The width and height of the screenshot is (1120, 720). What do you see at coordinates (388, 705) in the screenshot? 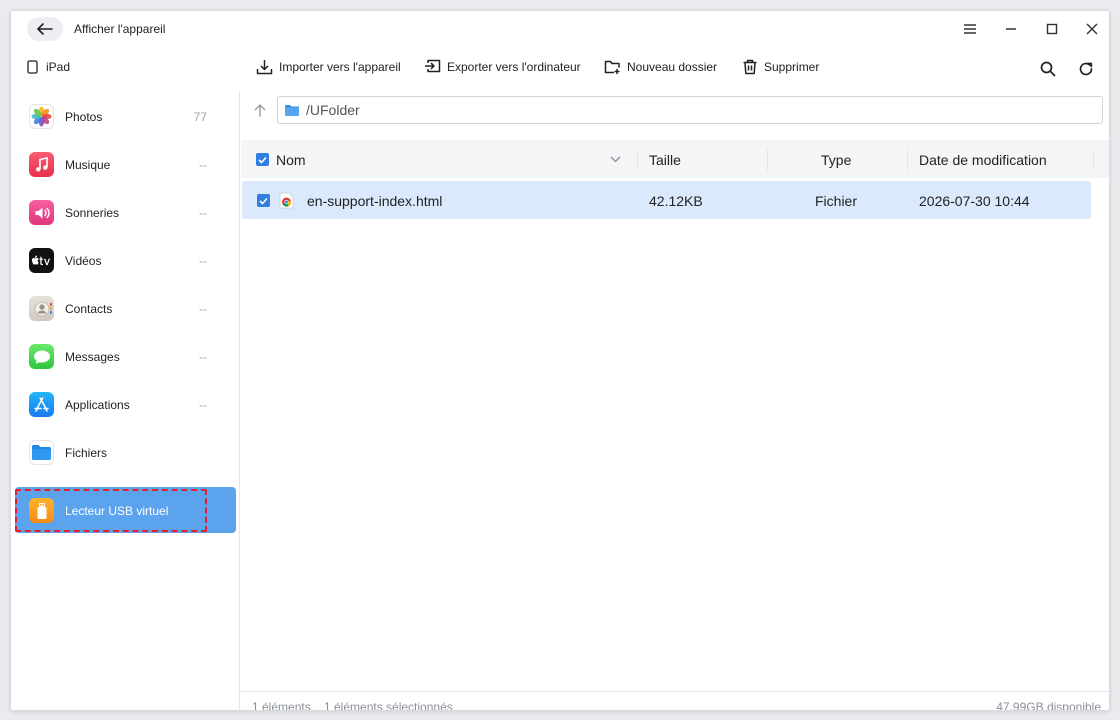
I see `selected-count: 1 éléments sélectionnés` at bounding box center [388, 705].